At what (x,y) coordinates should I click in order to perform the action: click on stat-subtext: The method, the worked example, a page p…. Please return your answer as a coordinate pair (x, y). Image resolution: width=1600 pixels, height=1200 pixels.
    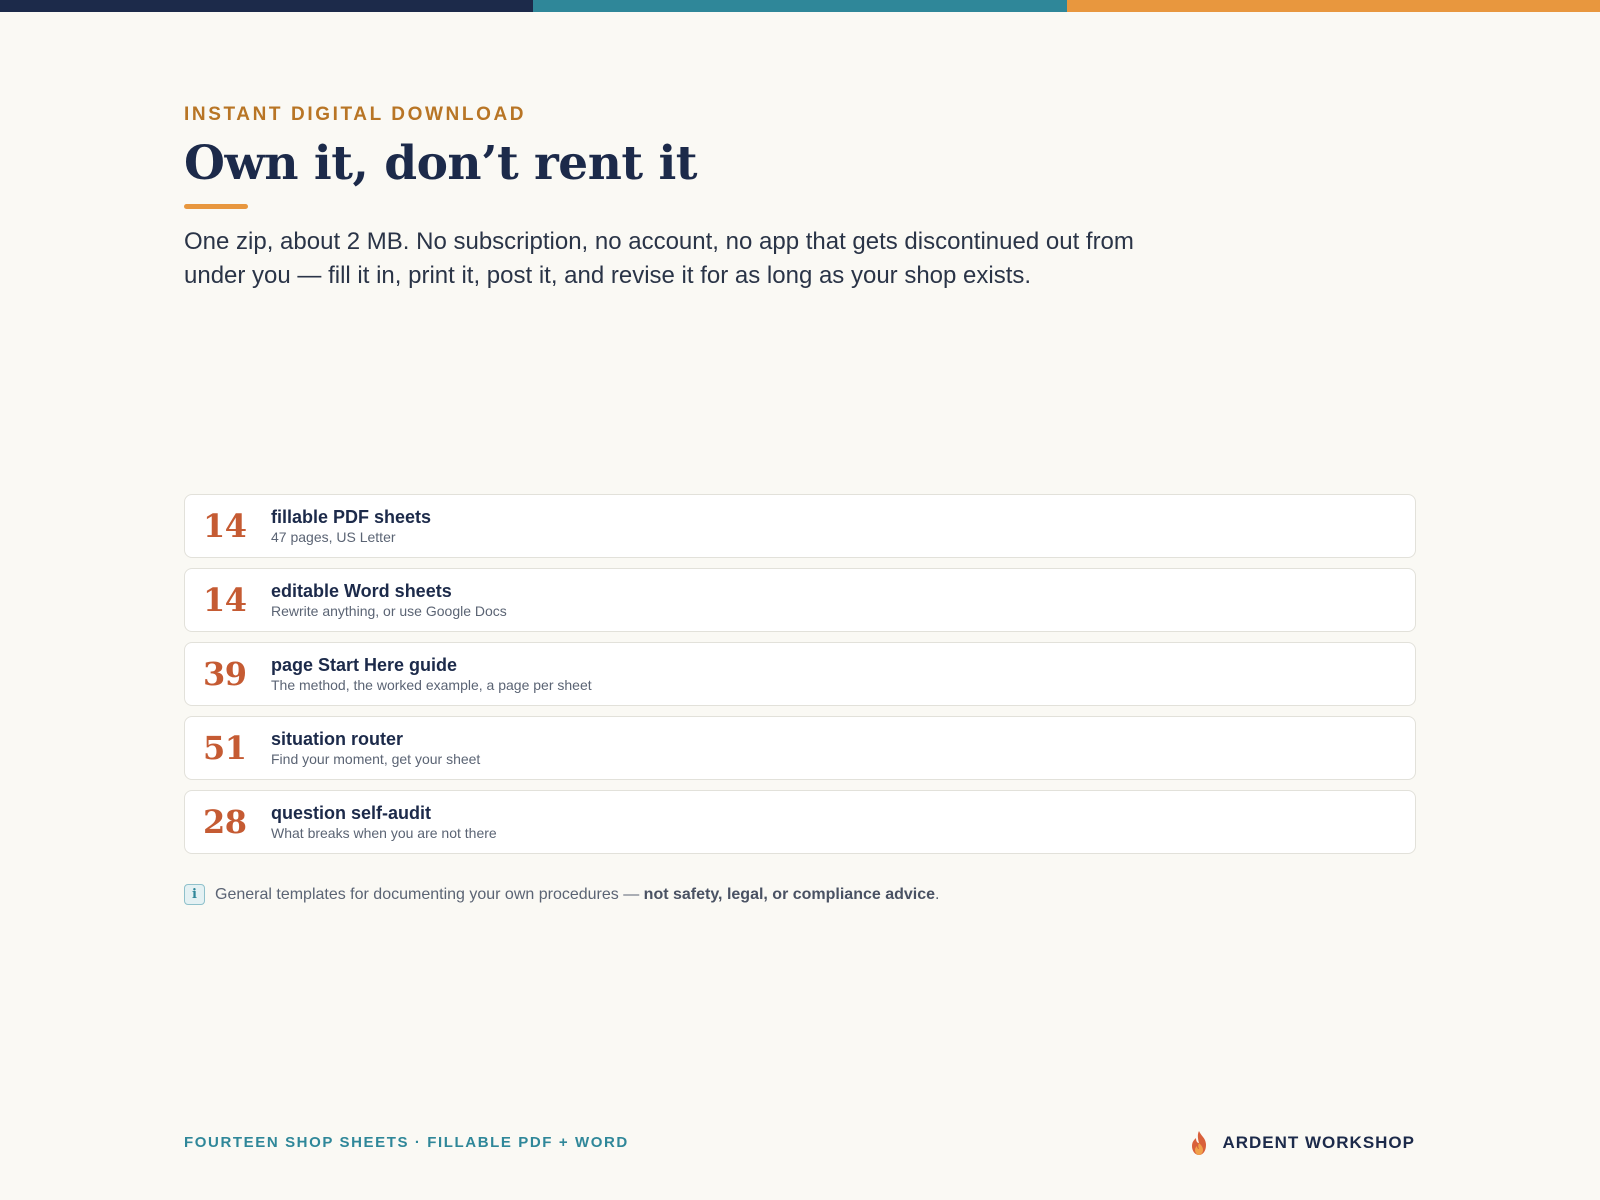
    Looking at the image, I should click on (431, 684).